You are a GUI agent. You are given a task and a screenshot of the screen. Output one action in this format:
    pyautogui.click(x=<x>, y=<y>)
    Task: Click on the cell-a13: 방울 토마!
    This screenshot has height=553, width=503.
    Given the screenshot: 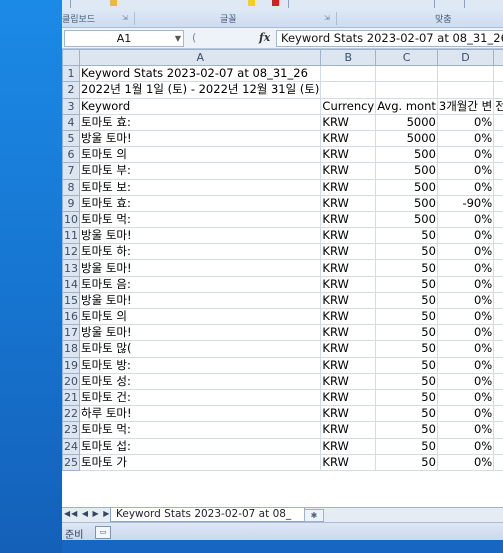 What is the action you would take?
    pyautogui.click(x=200, y=268)
    